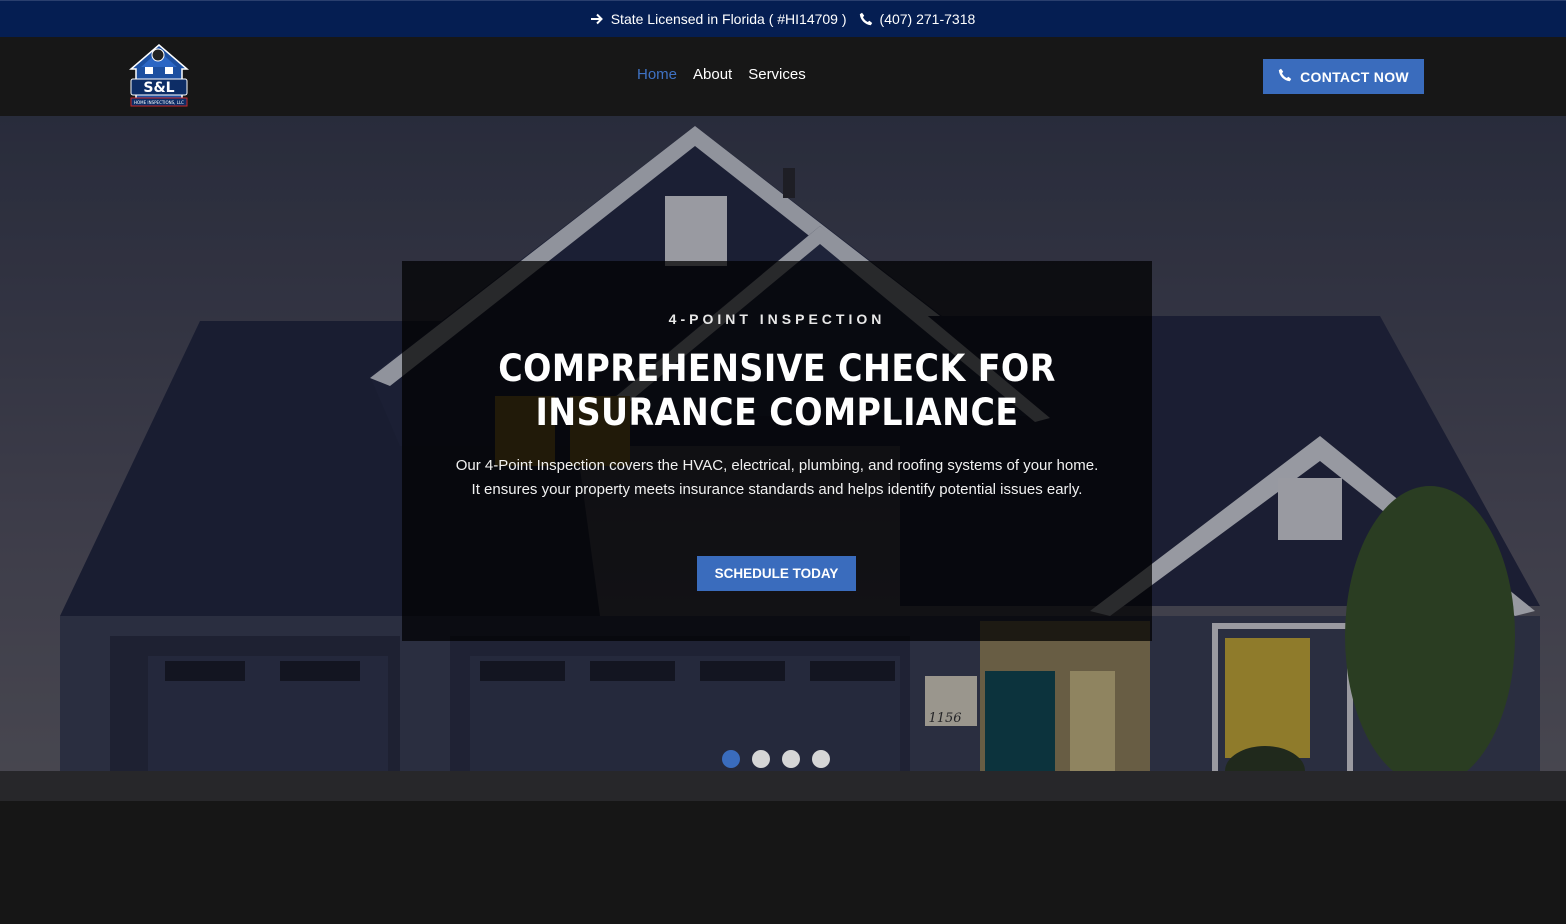 Image resolution: width=1566 pixels, height=924 pixels. Describe the element at coordinates (776, 573) in the screenshot. I see `schedule-today-button: SCHEDULE TODAY` at that location.